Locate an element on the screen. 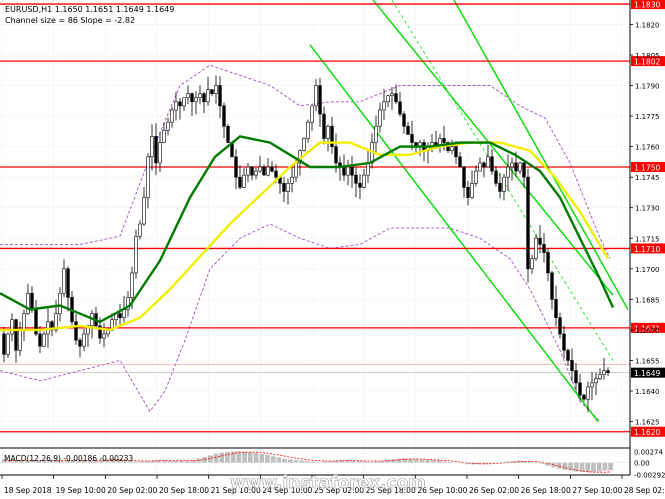 Image resolution: width=665 pixels, height=499 pixels. y-tick-label: 1.1670 is located at coordinates (647, 331).